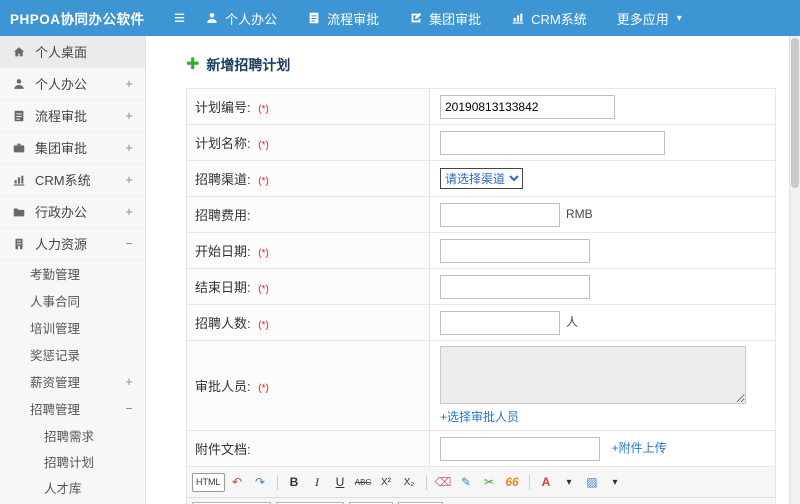 The height and width of the screenshot is (504, 800). Describe the element at coordinates (569, 482) in the screenshot. I see `font-color-caret-icon: ▾` at that location.